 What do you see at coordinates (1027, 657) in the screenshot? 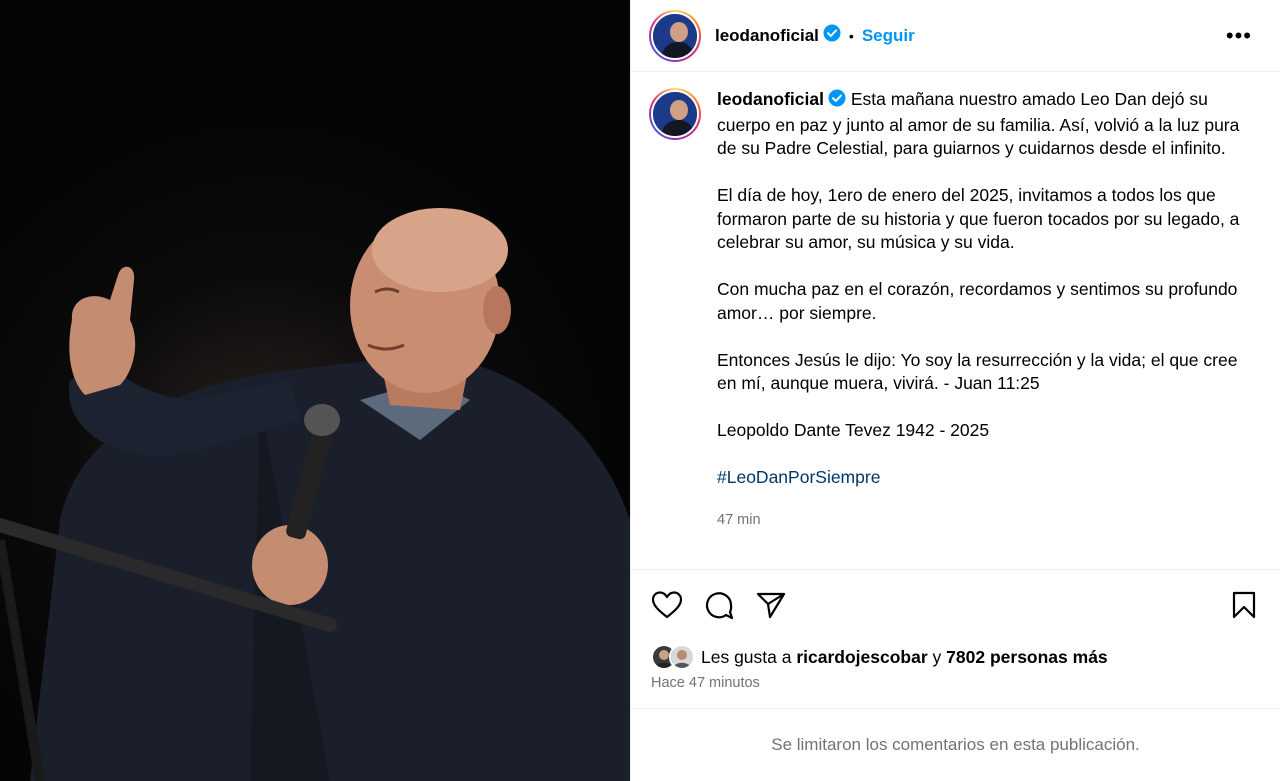
I see `likes-count-link: 7802 personas más` at bounding box center [1027, 657].